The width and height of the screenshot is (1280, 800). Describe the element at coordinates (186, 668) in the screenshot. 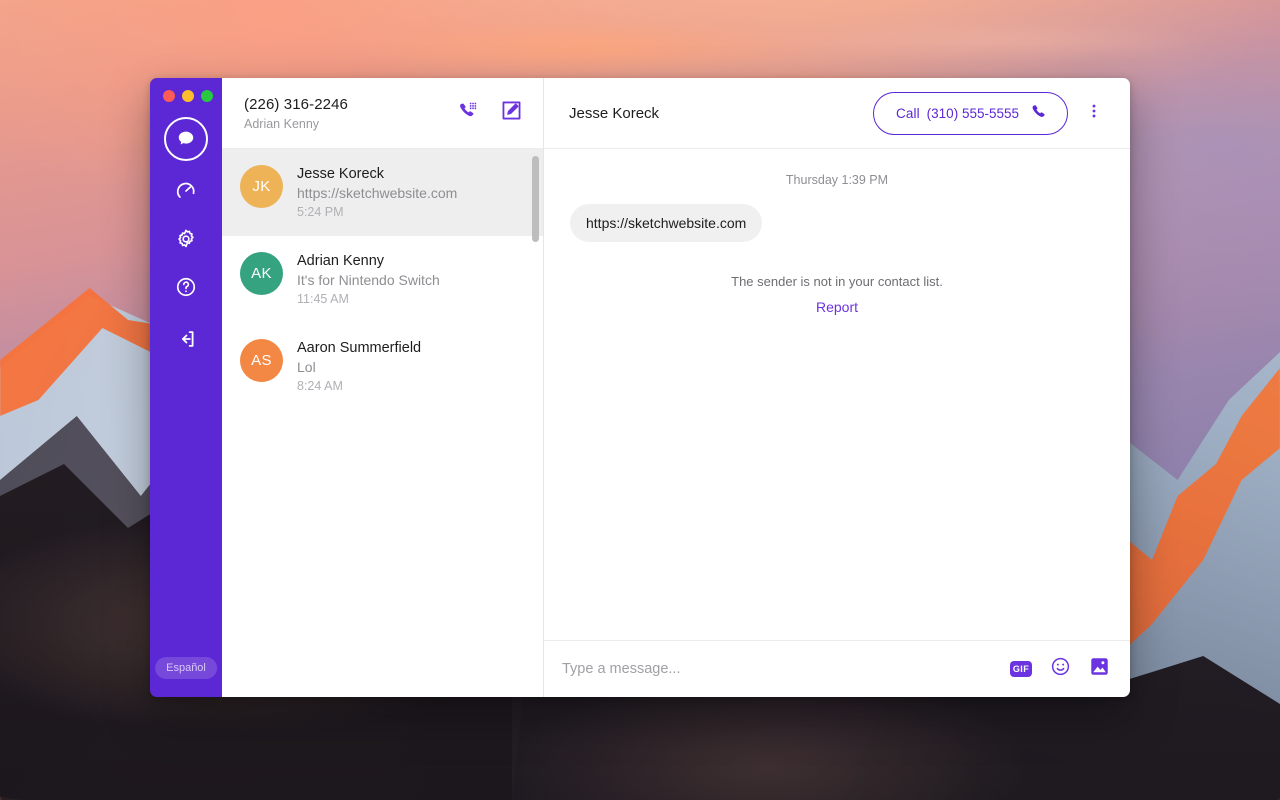

I see `language-button: Español` at that location.